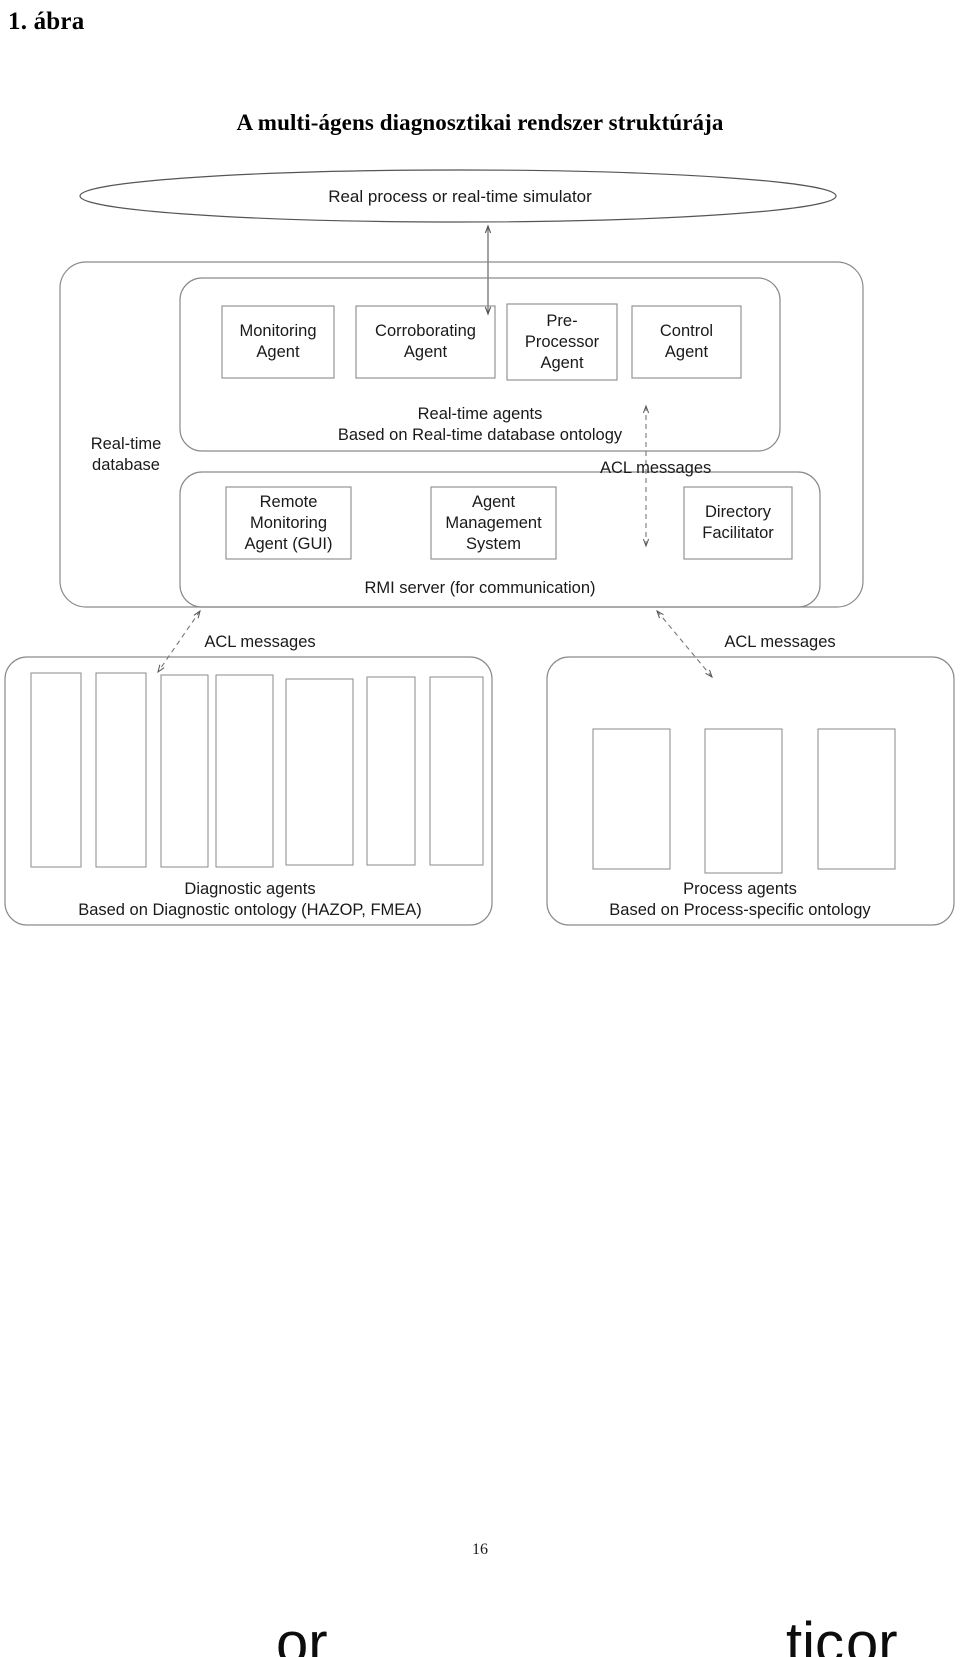  What do you see at coordinates (686, 341) in the screenshot?
I see `agent-label-control: Control Agent` at bounding box center [686, 341].